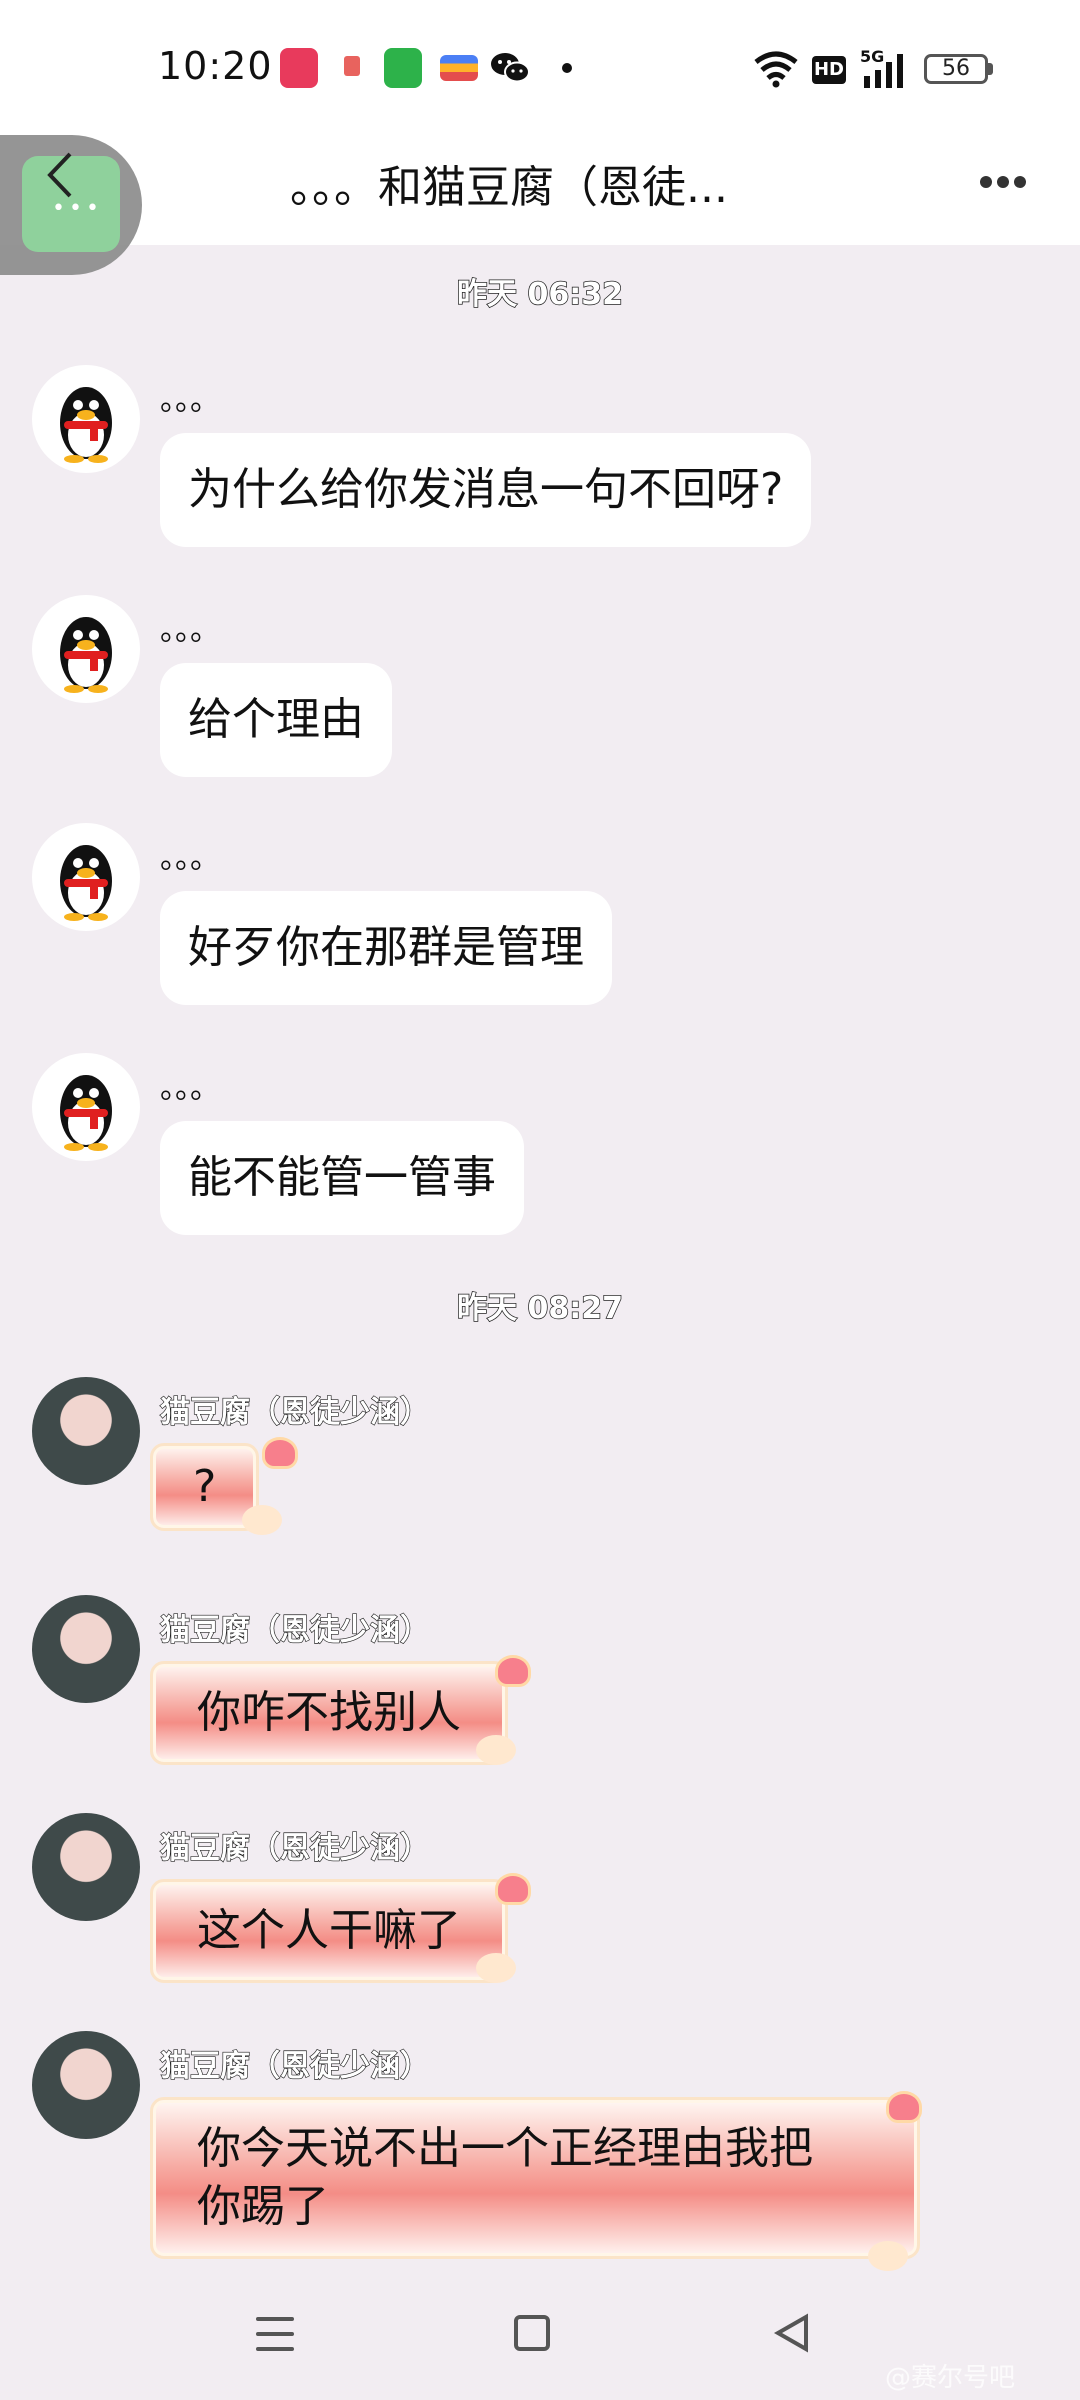 This screenshot has height=2400, width=1080. Describe the element at coordinates (1007, 188) in the screenshot. I see `more-icon` at that location.